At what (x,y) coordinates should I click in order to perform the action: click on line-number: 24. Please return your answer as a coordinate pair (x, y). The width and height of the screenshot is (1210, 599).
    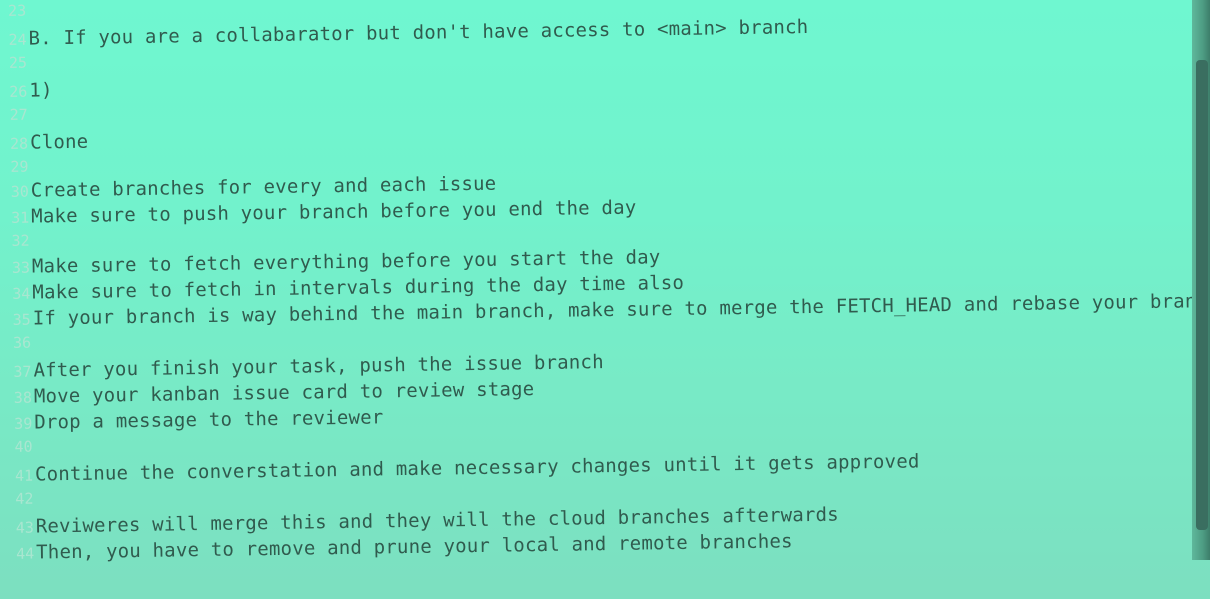
    Looking at the image, I should click on (17, 39).